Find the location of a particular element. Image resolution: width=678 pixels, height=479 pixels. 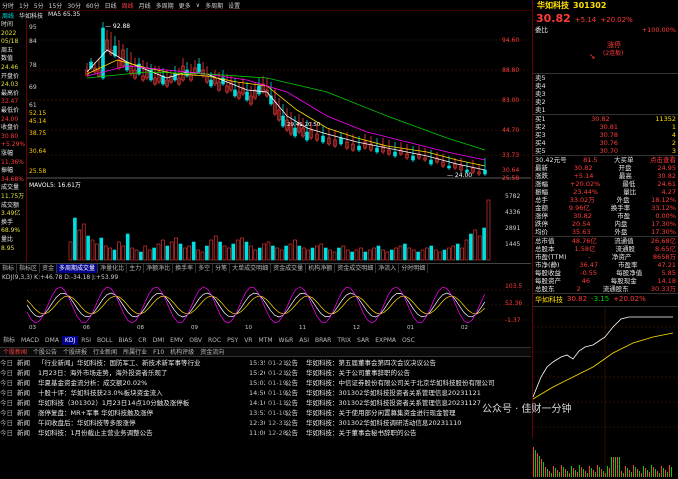

indicator-tab: OSC is located at coordinates (408, 340).